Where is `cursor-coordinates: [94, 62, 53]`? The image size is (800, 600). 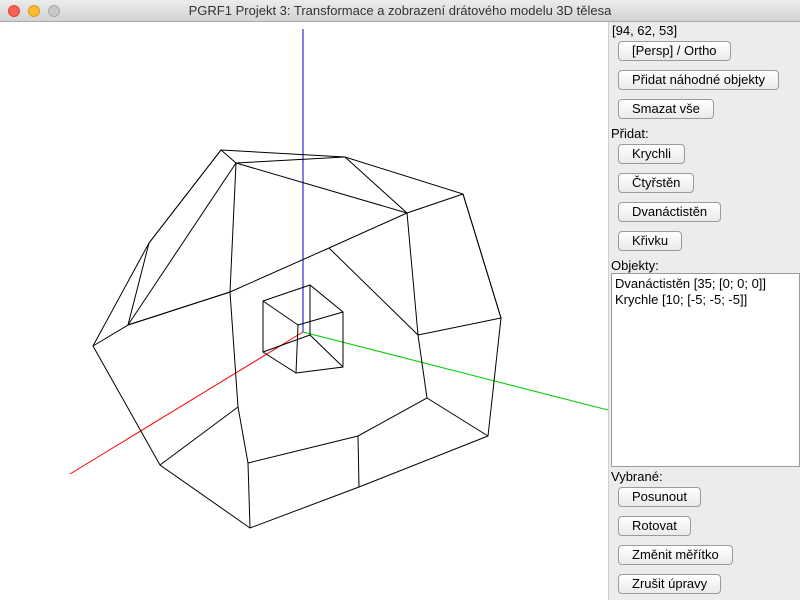
cursor-coordinates: [94, 62, 53] is located at coordinates (645, 30).